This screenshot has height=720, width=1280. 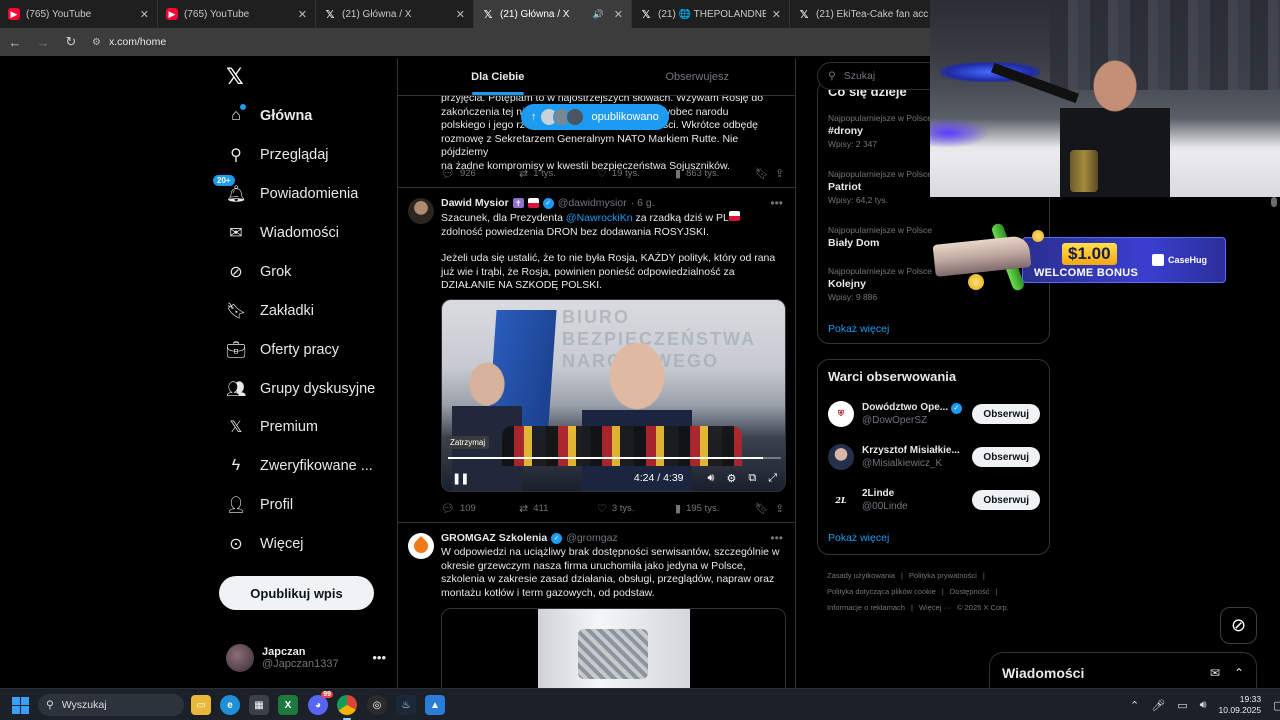 I want to click on author-name: Dawid Mysior, so click(x=475, y=203).